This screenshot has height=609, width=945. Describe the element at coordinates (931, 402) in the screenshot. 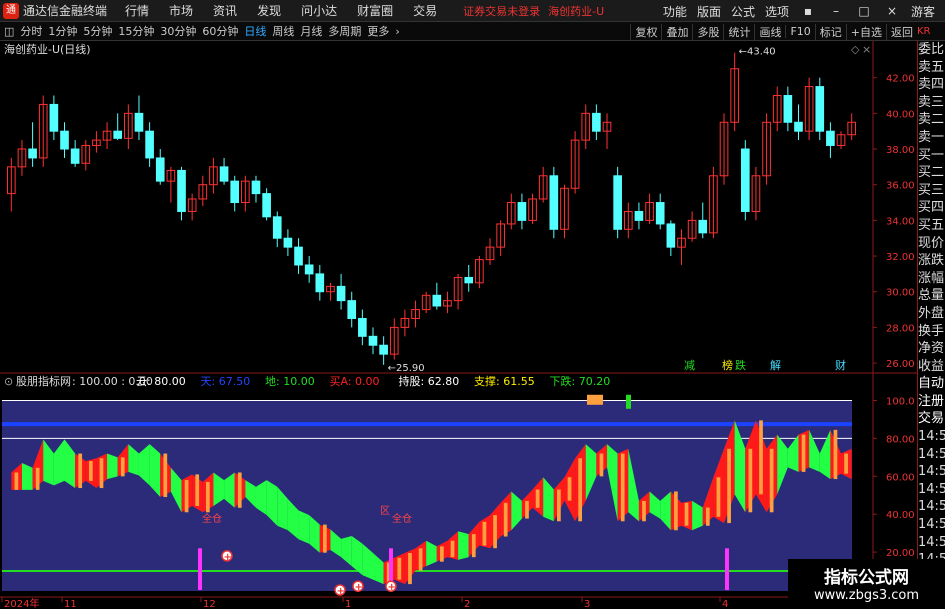

I see `side-panel-item: 注册` at that location.